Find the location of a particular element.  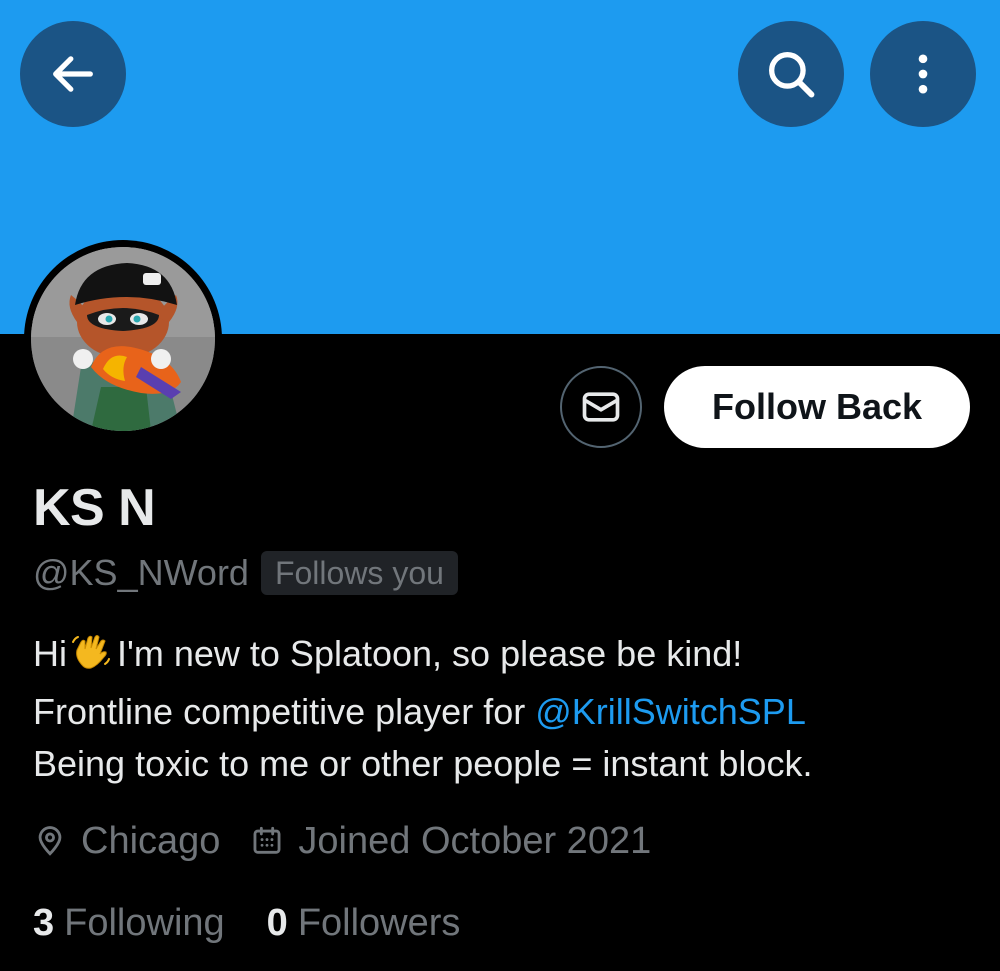

message-button is located at coordinates (601, 407).